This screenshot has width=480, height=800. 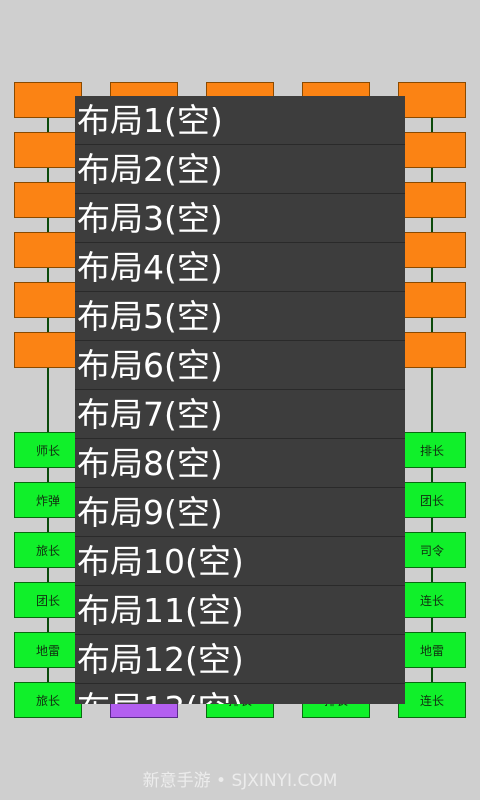 I want to click on layout-menu-item: 布局3(空), so click(x=240, y=218).